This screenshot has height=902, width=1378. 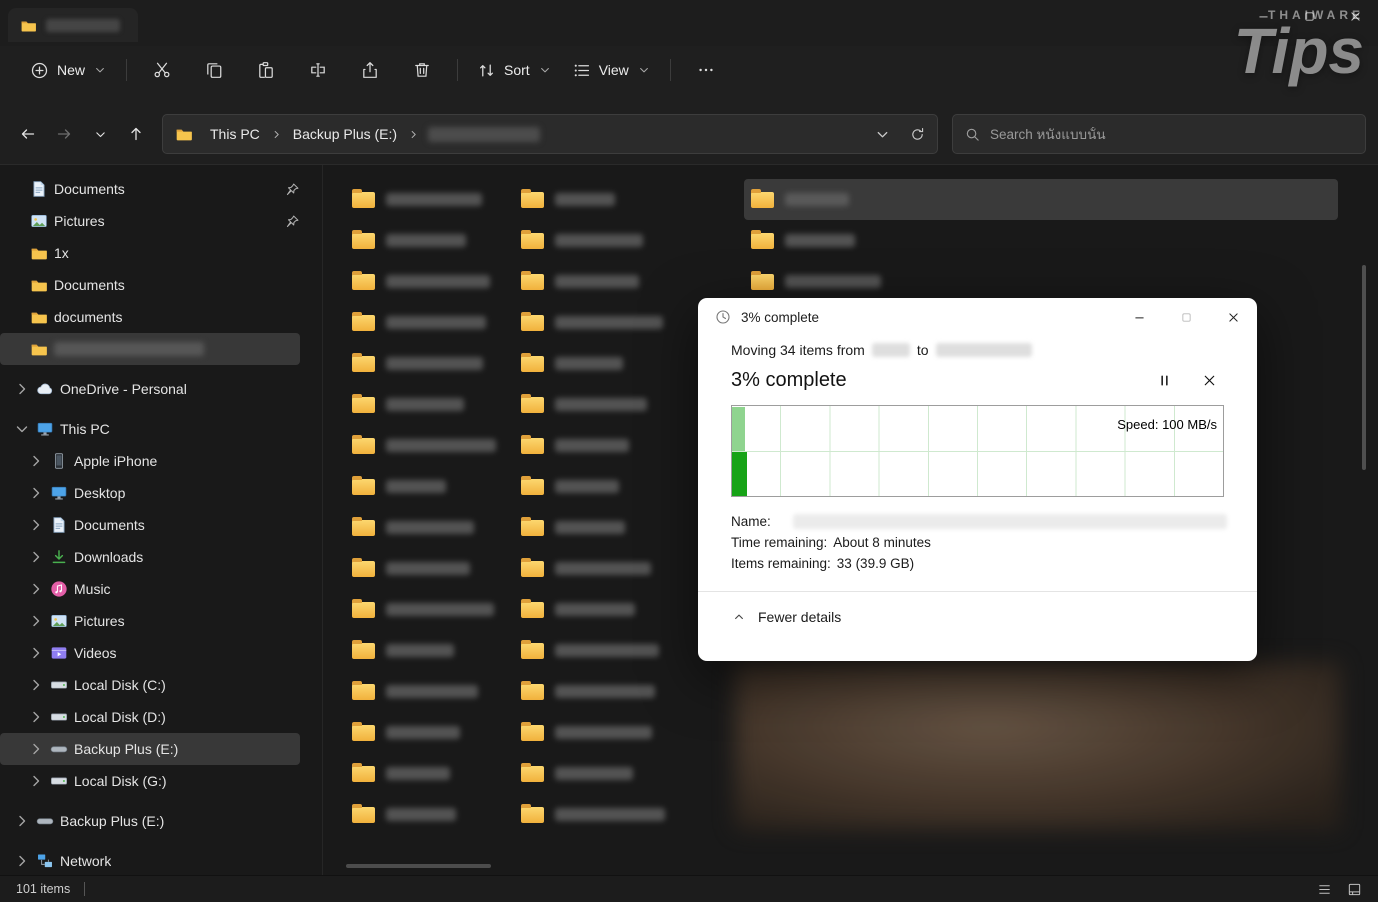 What do you see at coordinates (1139, 317) in the screenshot?
I see `dialog-minimize-button` at bounding box center [1139, 317].